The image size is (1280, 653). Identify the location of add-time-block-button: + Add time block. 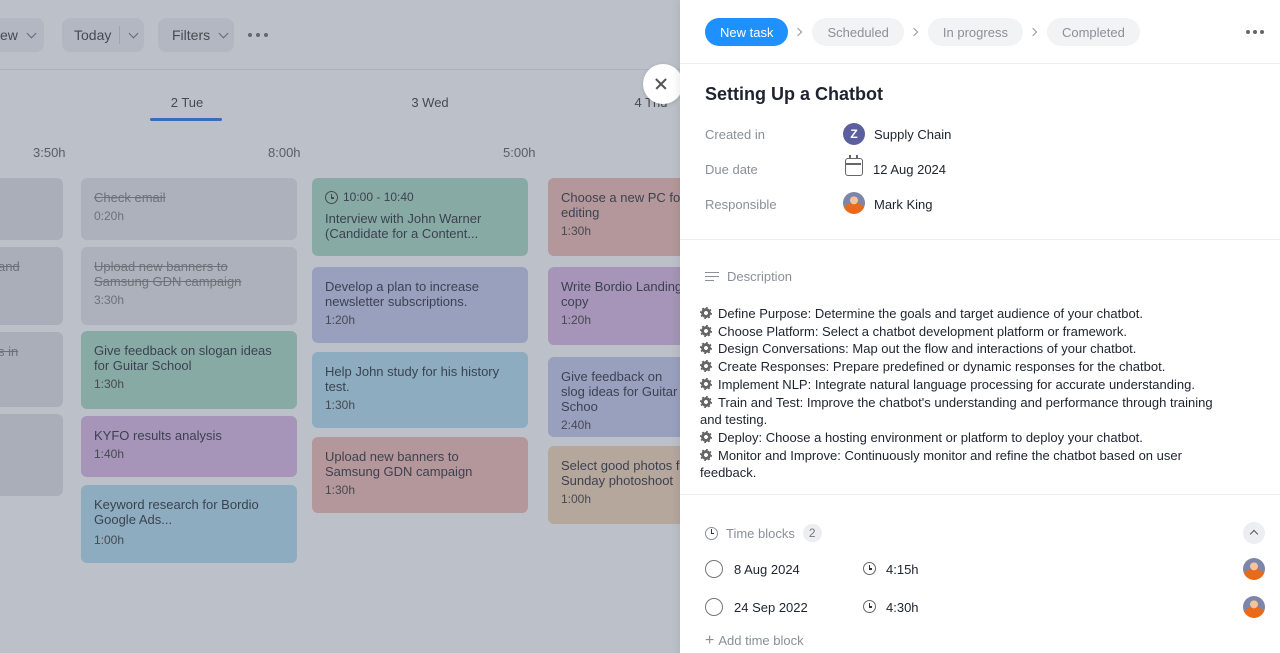
(754, 640).